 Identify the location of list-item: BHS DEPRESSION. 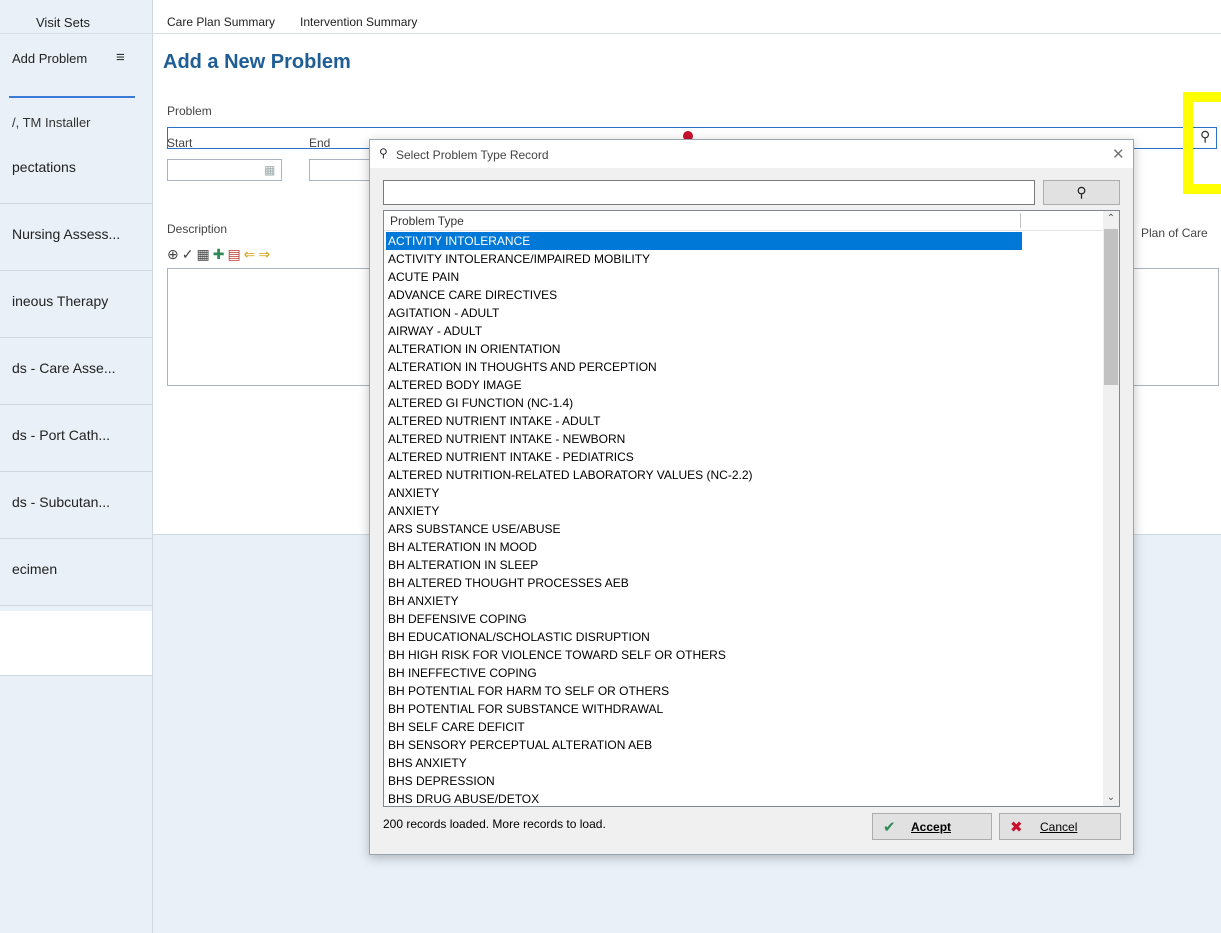
(744, 781).